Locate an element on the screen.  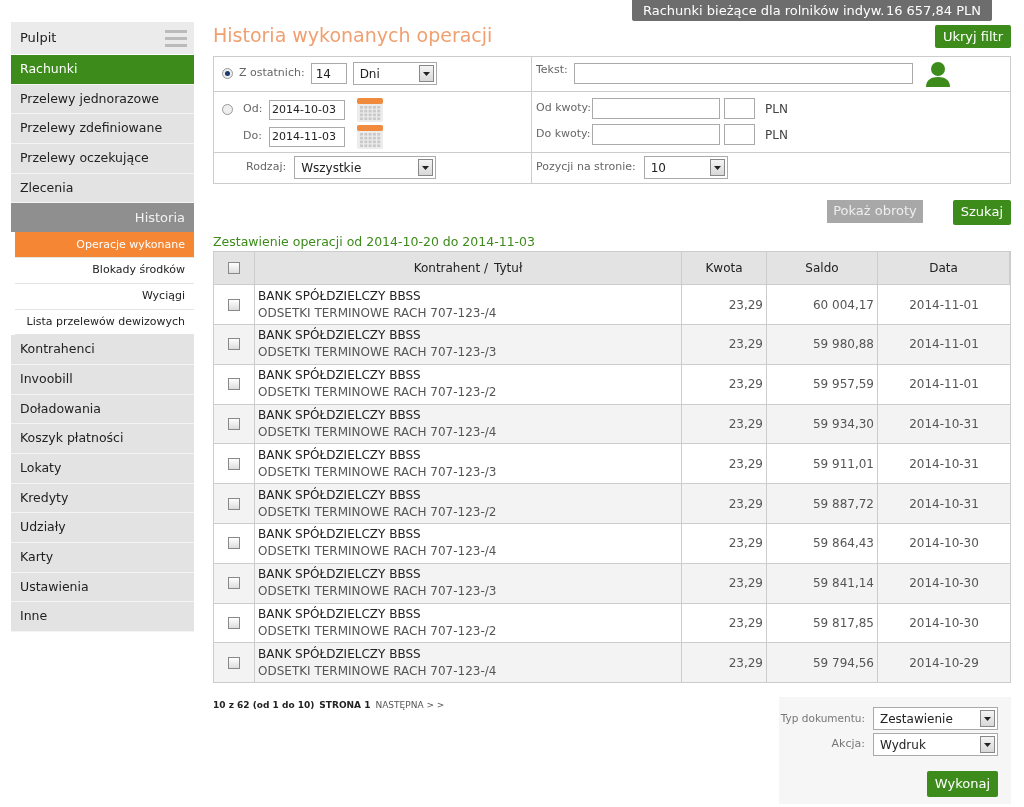
table-cell-text: 59 911,01 is located at coordinates (843, 464).